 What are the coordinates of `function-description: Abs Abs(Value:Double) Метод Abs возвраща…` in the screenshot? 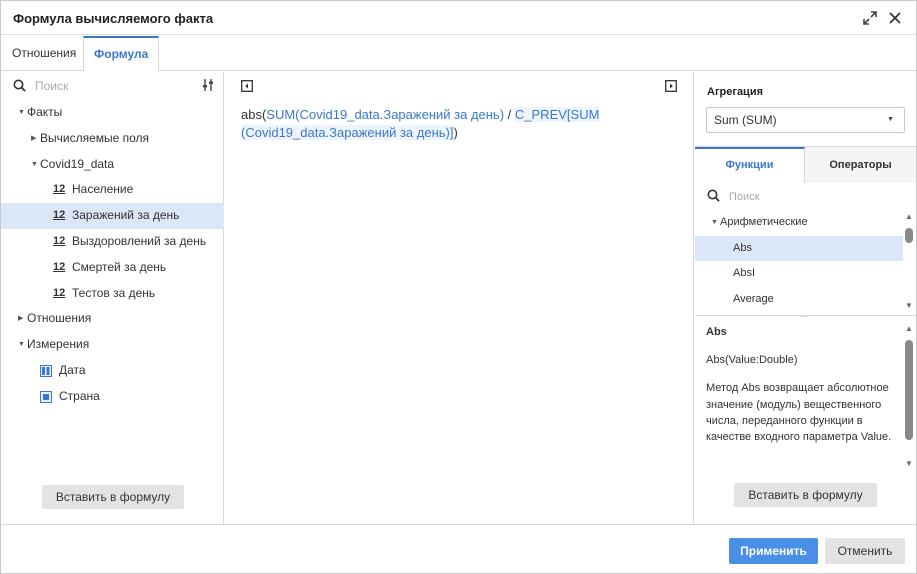 It's located at (801, 384).